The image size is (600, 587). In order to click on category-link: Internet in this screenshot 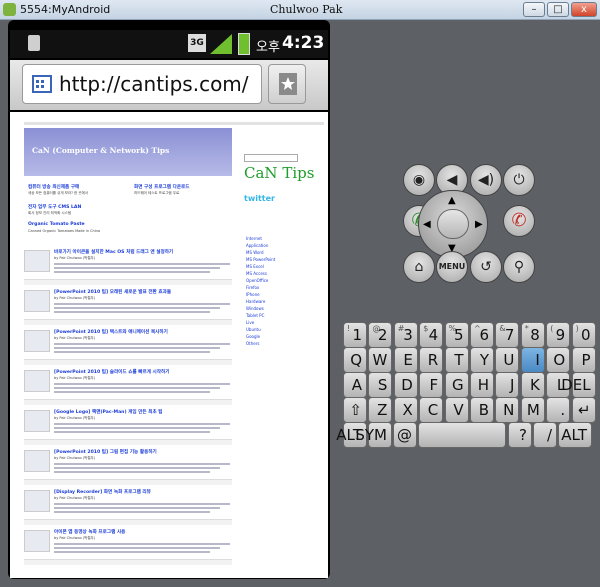, I will do `click(254, 238)`.